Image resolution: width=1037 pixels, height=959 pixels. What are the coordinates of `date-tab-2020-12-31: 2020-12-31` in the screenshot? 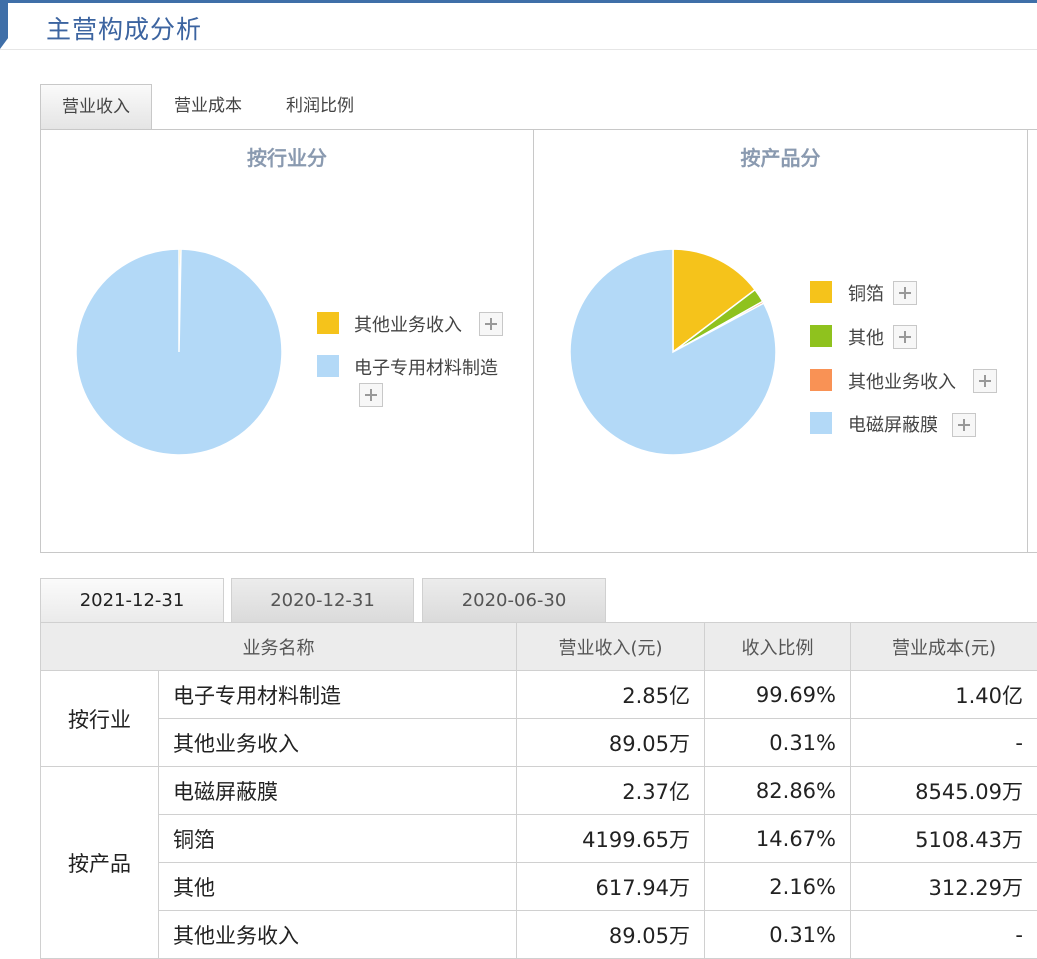 It's located at (322, 600).